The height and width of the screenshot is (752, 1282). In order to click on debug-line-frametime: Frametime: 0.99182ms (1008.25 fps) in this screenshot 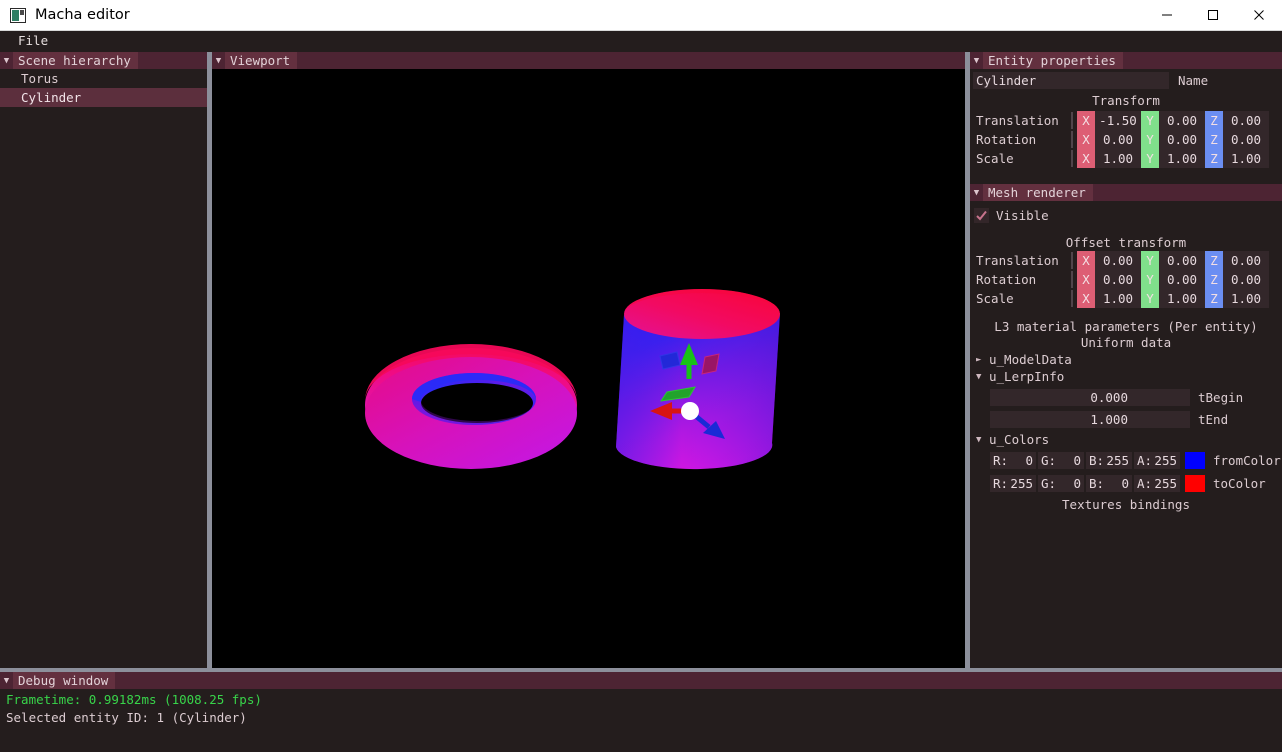, I will do `click(134, 699)`.